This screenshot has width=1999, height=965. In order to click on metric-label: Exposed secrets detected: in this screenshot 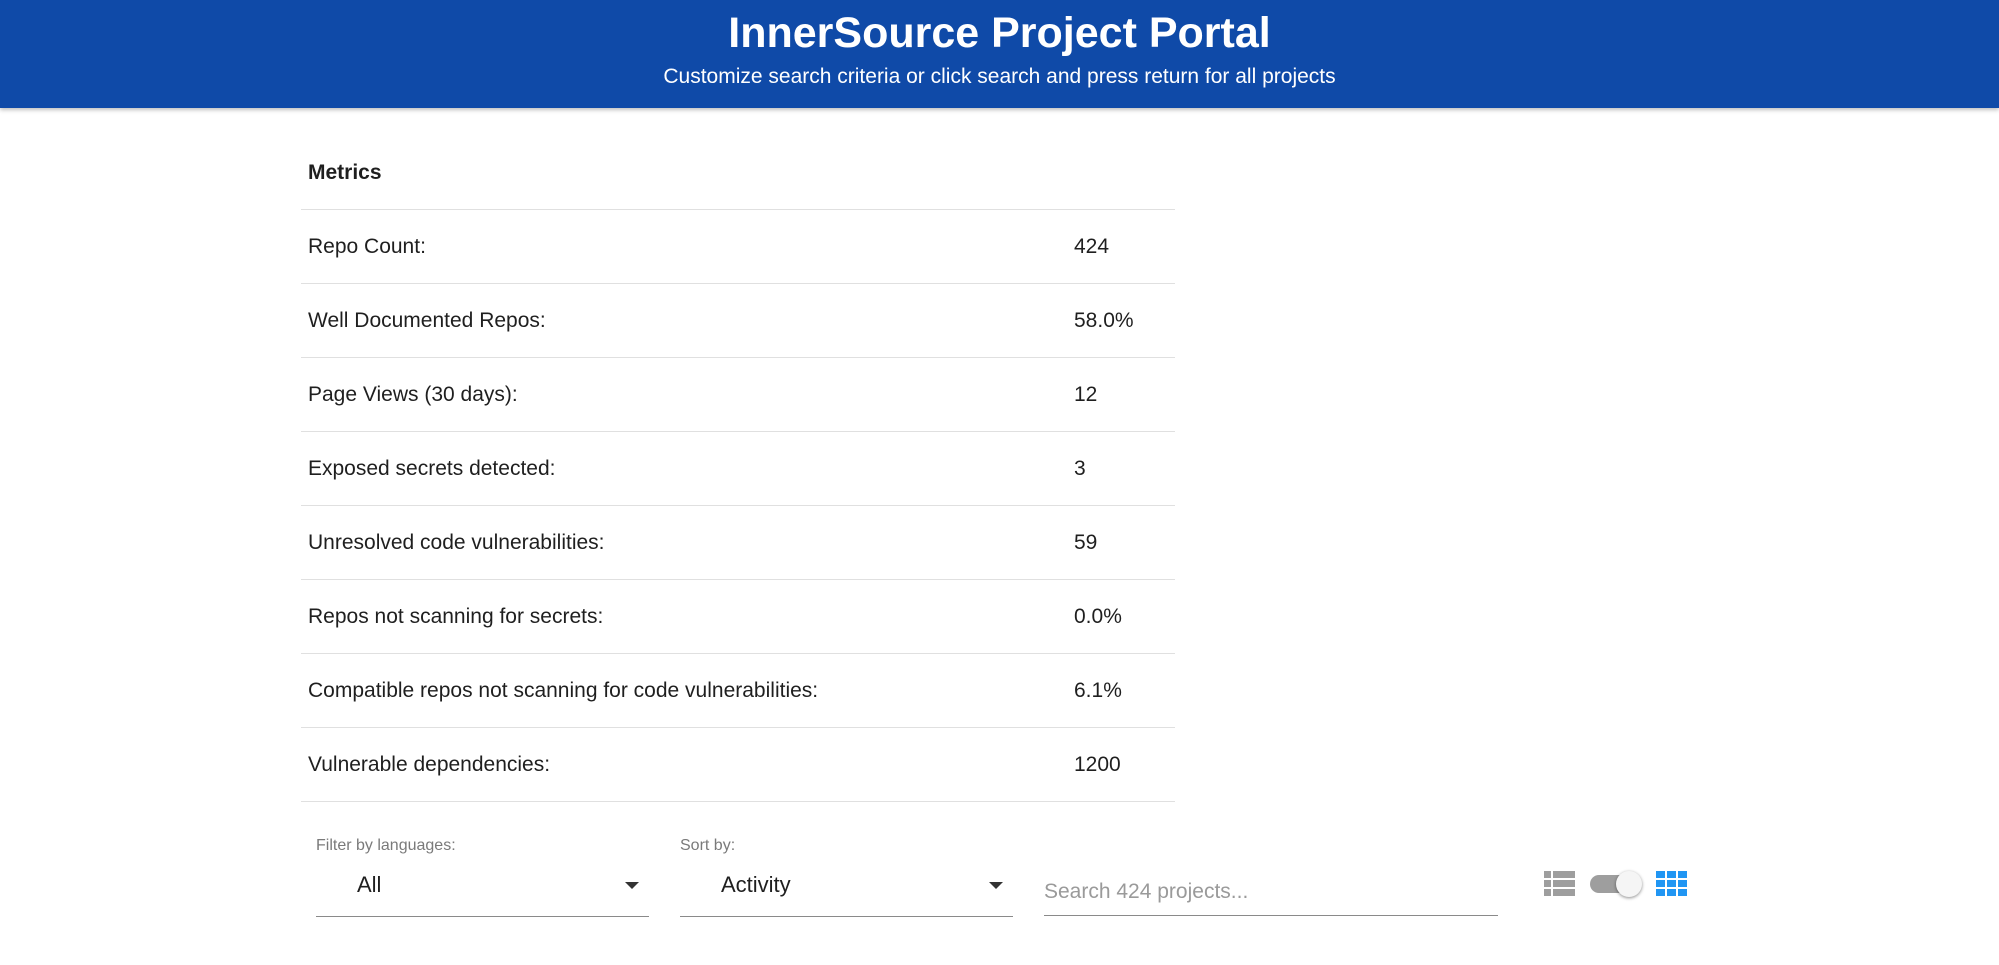, I will do `click(432, 468)`.